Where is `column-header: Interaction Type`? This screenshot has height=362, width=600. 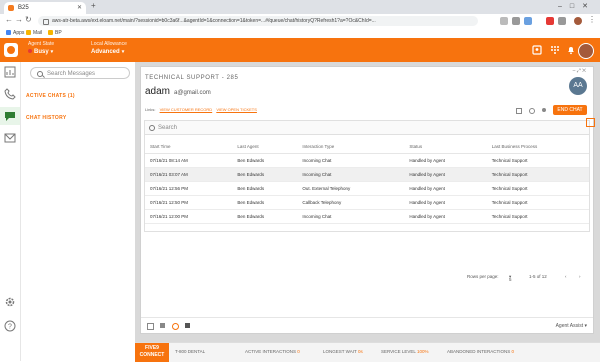
column-header: Interaction Type is located at coordinates (351, 146).